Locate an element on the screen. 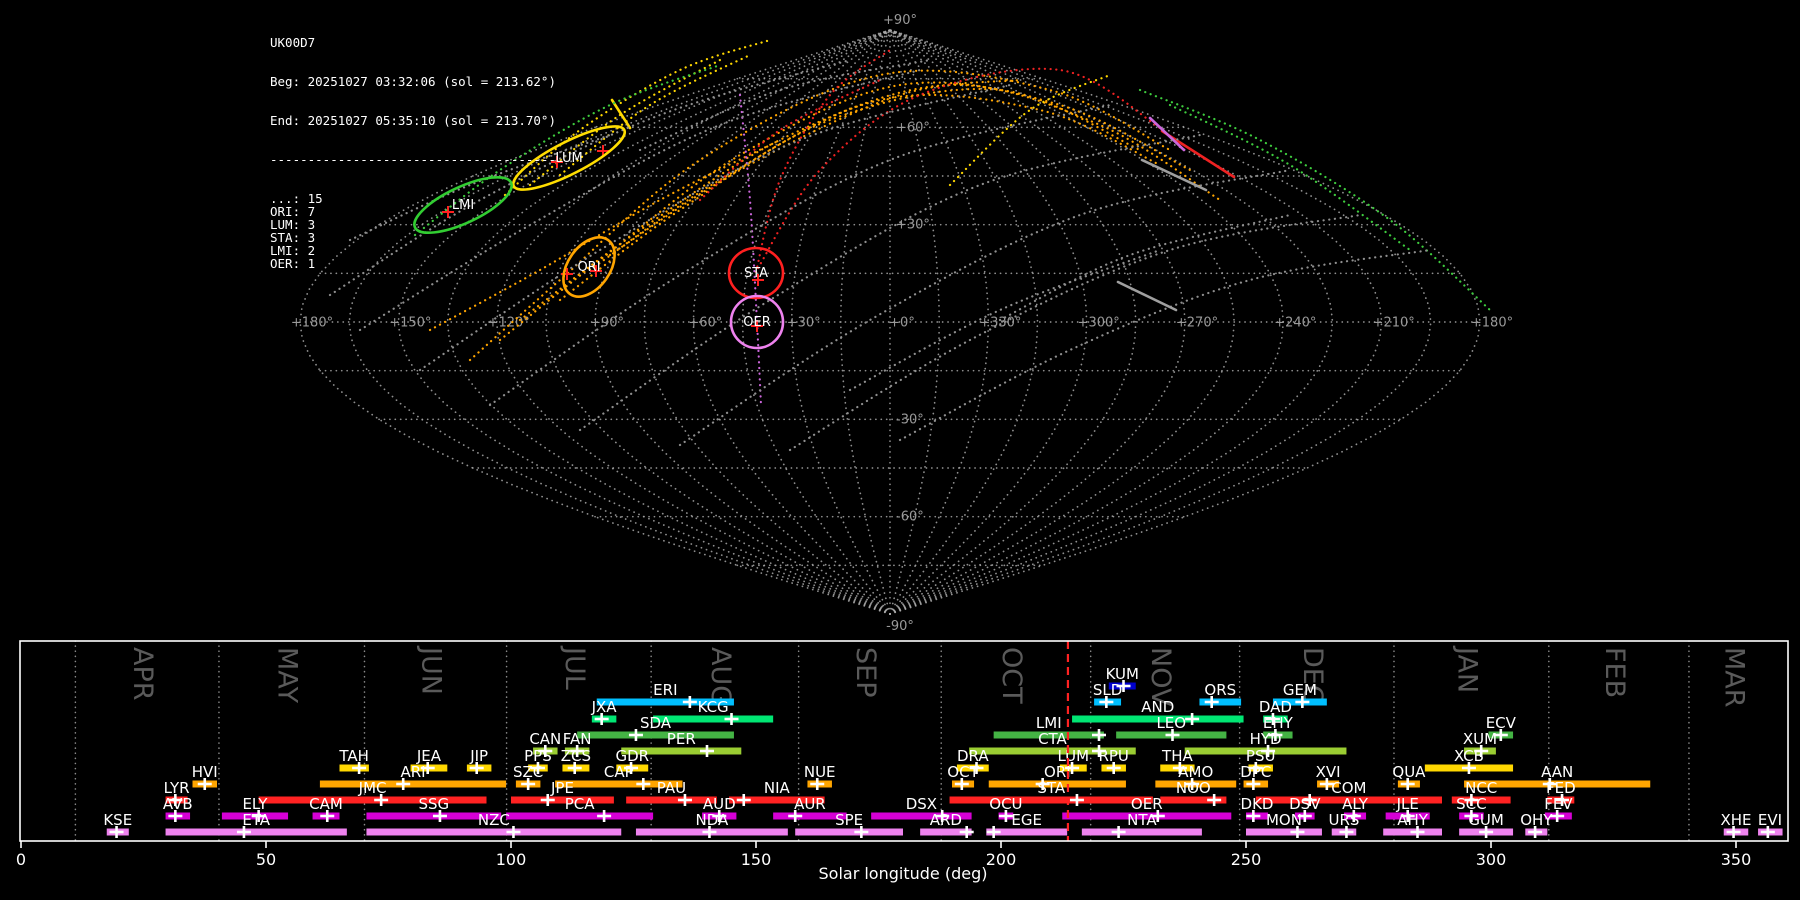 This screenshot has width=1800, height=900. begin-time: Beg: 20251027 03:32:06 (sol = 213.62°) is located at coordinates (413, 81).